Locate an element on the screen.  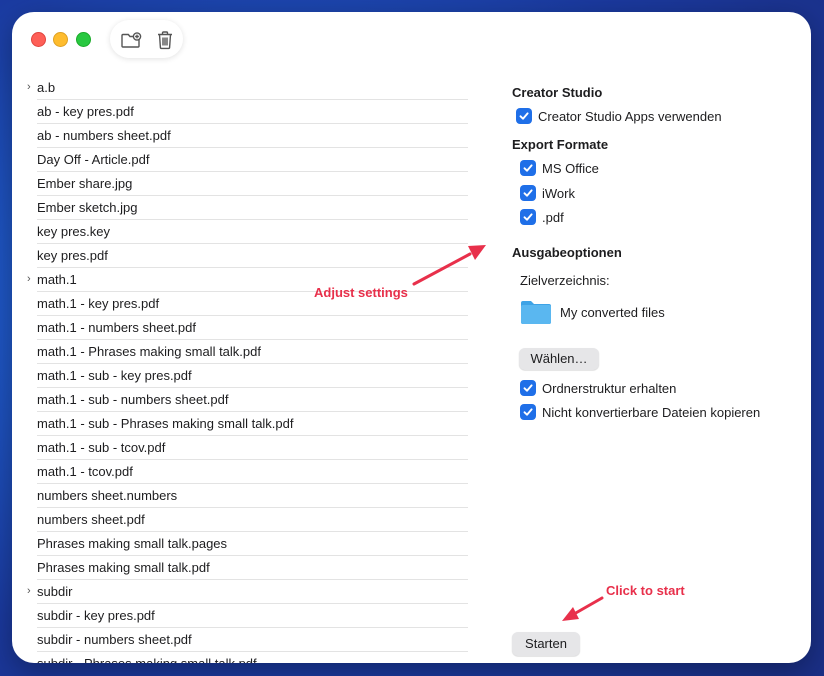
file-name: subdir - numbers sheet.pdf is located at coordinates (114, 639).